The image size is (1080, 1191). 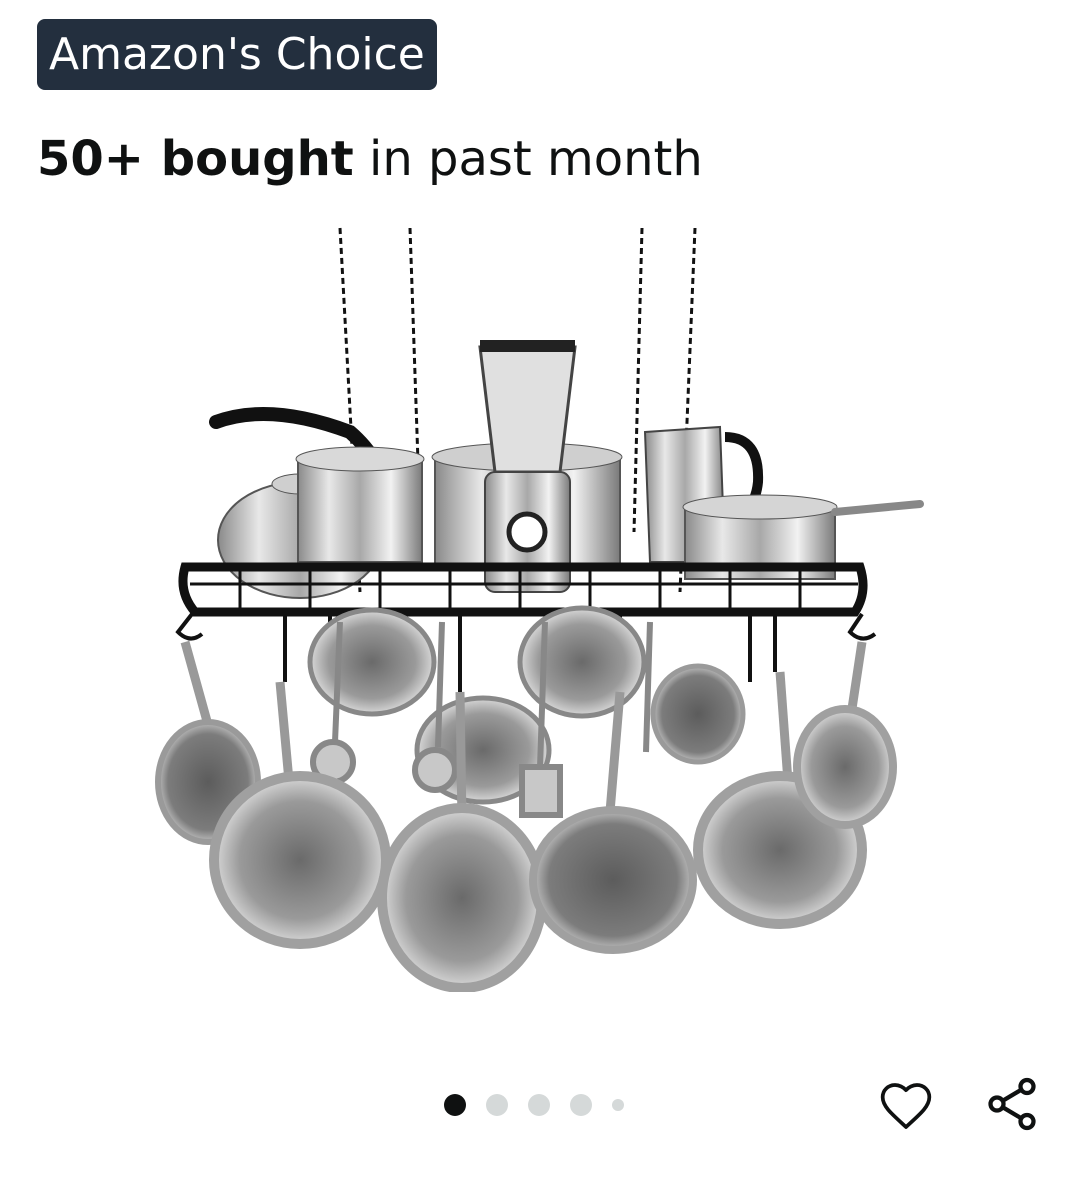 I want to click on hanging-pot-far-right, so click(x=845, y=735).